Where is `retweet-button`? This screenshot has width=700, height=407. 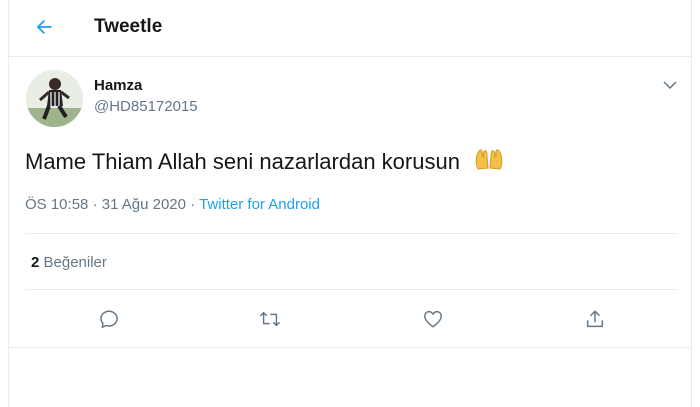
retweet-button is located at coordinates (270, 319).